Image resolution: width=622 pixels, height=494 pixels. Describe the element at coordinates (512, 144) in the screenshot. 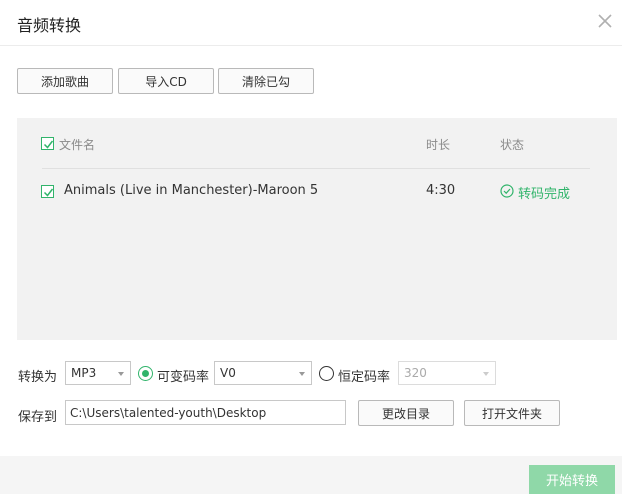

I see `header-status: 状态` at that location.